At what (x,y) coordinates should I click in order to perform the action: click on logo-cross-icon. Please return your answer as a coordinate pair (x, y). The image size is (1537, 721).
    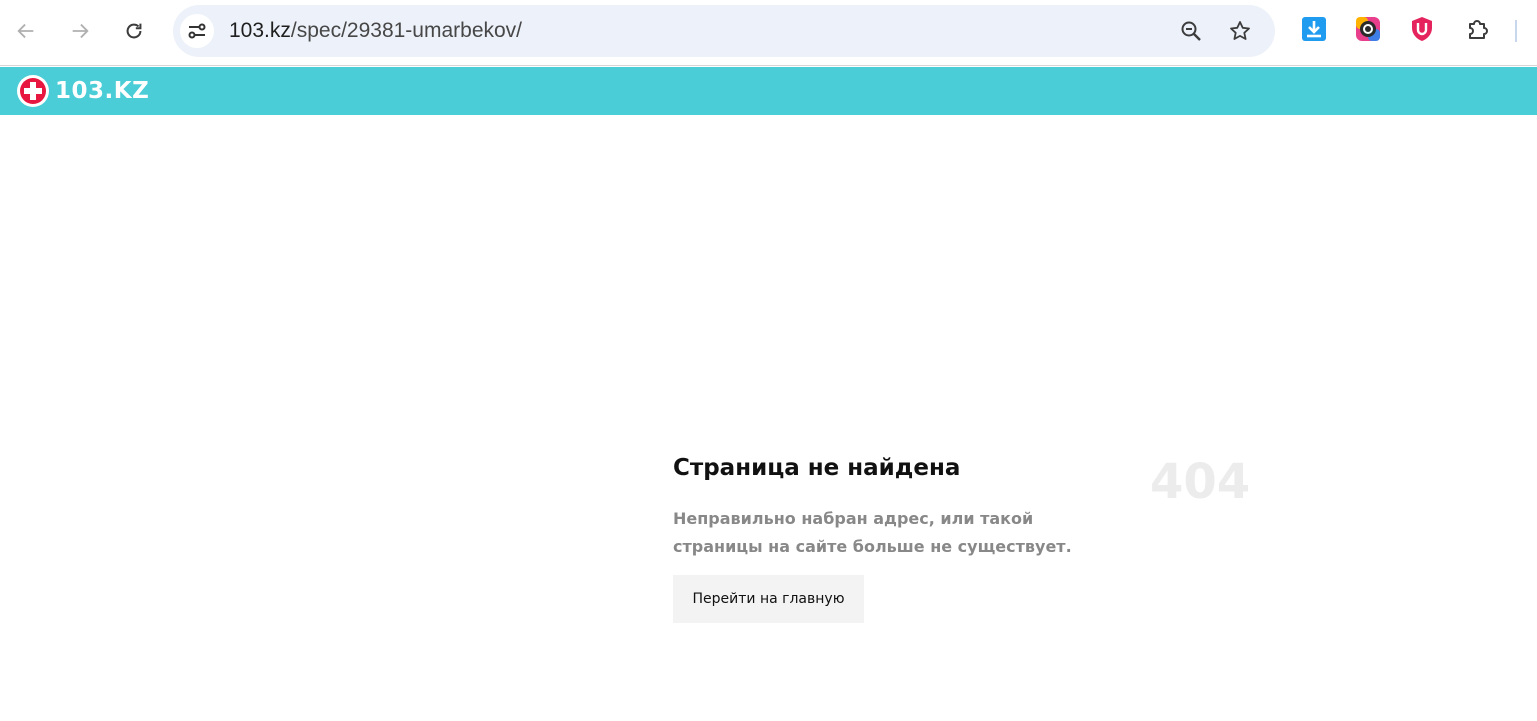
    Looking at the image, I should click on (33, 91).